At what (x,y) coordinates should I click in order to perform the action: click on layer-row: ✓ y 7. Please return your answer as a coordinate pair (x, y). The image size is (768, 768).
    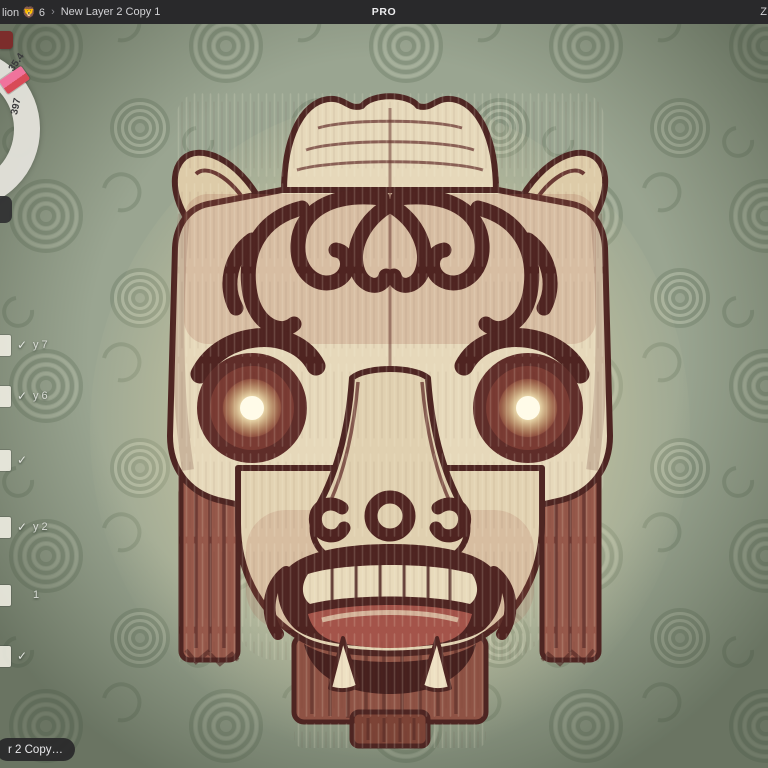
    Looking at the image, I should click on (24, 345).